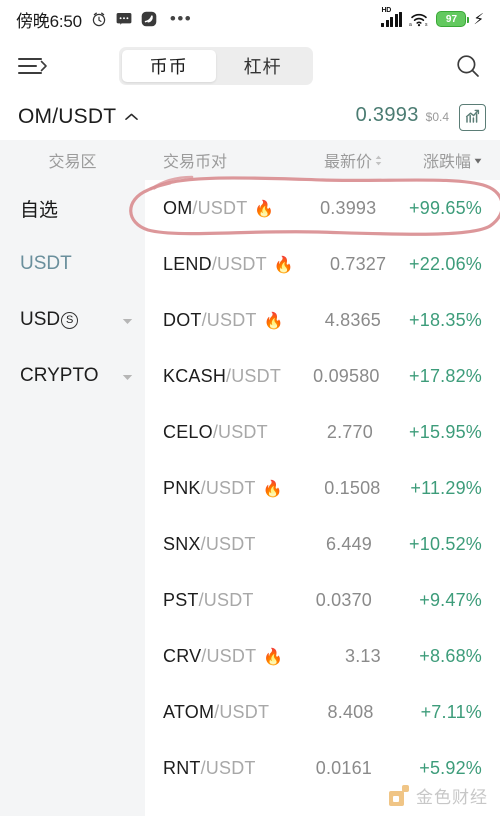 The image size is (500, 816). I want to click on sidebar-item-label: USD, so click(40, 319).